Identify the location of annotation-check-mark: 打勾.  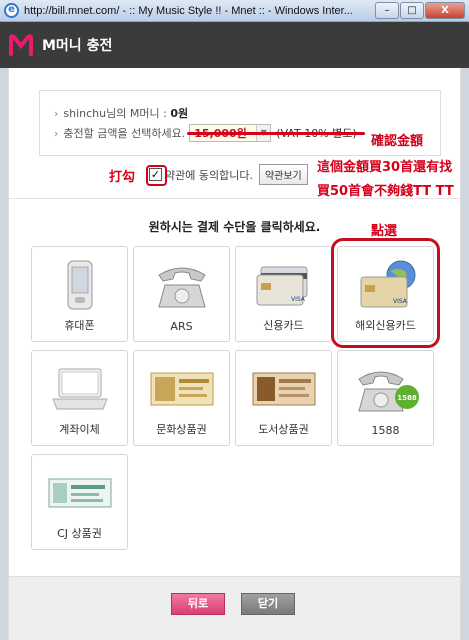
(122, 177).